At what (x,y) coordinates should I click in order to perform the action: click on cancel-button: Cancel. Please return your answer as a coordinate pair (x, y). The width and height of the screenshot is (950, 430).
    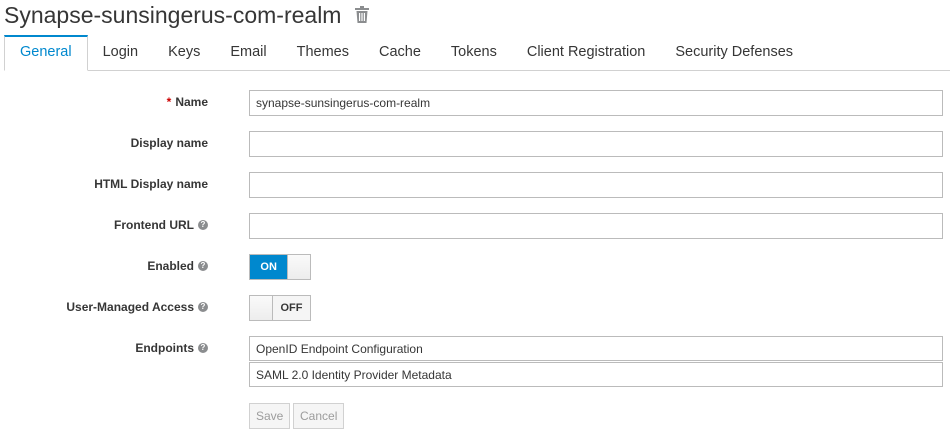
    Looking at the image, I should click on (319, 416).